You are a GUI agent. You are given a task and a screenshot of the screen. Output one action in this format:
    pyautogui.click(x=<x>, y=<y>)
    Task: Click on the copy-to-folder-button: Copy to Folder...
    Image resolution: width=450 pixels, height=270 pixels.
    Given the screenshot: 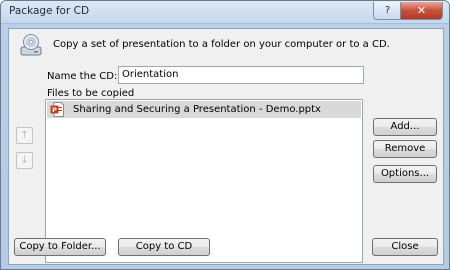 What is the action you would take?
    pyautogui.click(x=60, y=247)
    